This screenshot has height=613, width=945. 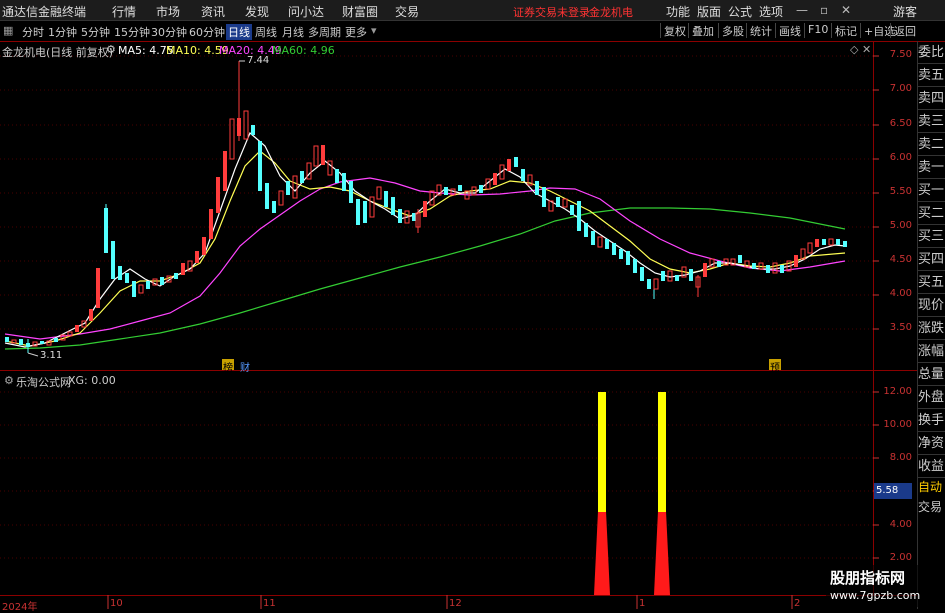 I want to click on indicator-spikes, so click(x=632, y=493).